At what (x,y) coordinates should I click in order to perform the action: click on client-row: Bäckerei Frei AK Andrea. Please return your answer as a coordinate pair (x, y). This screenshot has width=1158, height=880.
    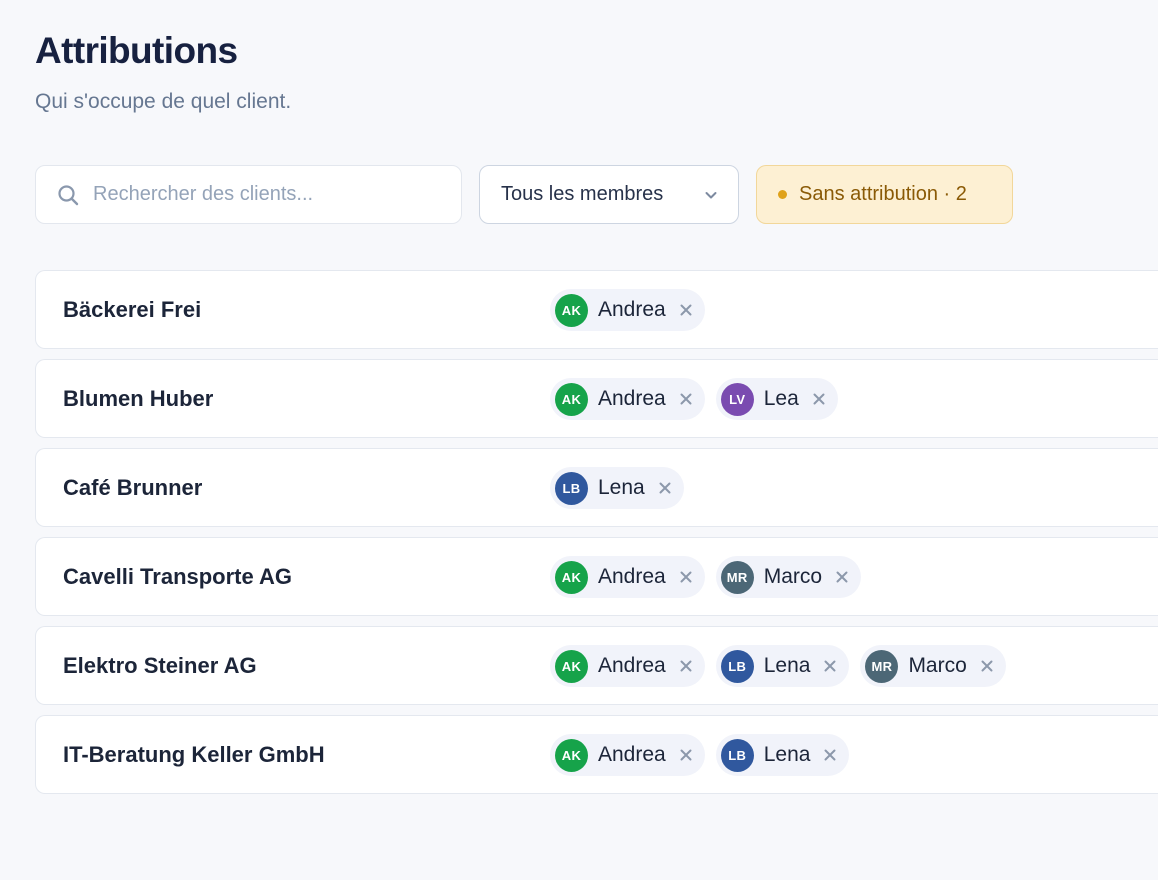
    Looking at the image, I should click on (596, 309).